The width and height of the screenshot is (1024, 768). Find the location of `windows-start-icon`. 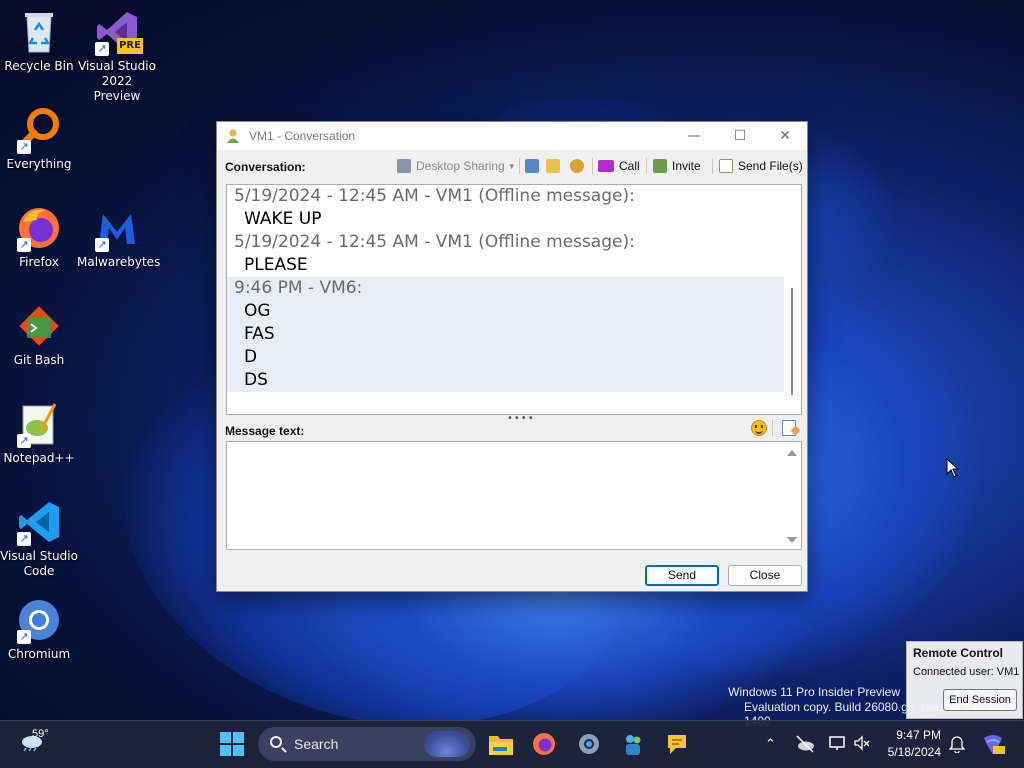

windows-start-icon is located at coordinates (232, 744).